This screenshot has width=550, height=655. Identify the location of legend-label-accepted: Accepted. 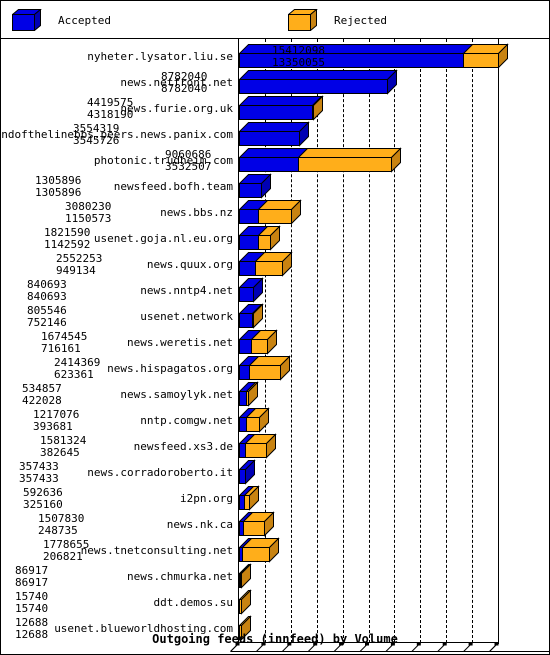
(84, 20).